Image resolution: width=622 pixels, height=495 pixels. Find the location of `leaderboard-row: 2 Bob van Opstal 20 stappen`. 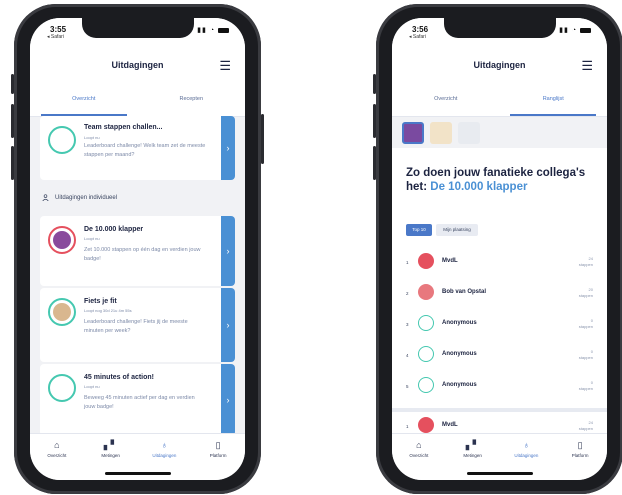

leaderboard-row: 2 Bob van Opstal 20 stappen is located at coordinates (499, 294).